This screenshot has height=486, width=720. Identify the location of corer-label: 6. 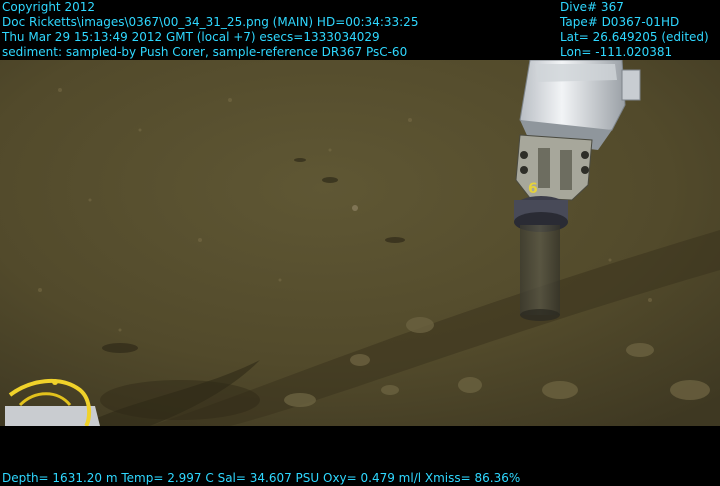
(533, 189).